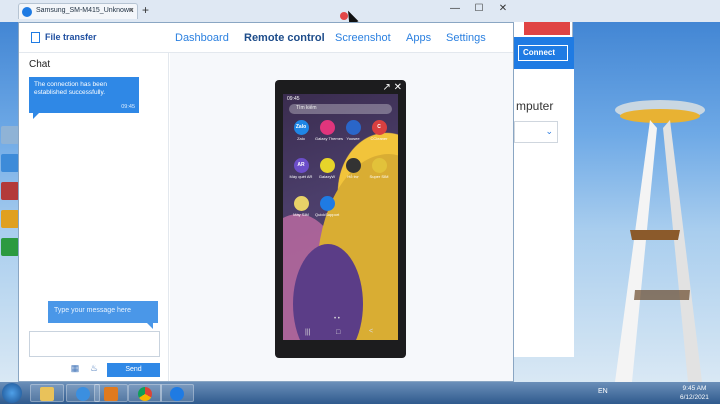 The image size is (720, 404). I want to click on app-ar-scanner: AR Máy quét AR, so click(301, 171).